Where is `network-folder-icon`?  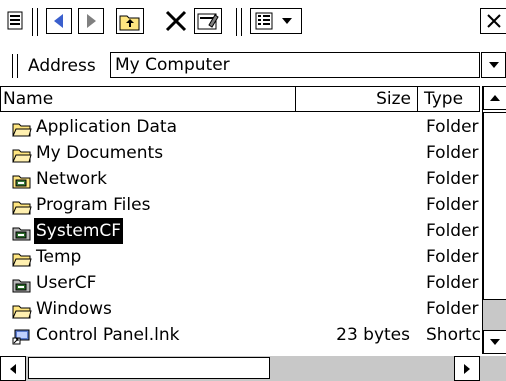 network-folder-icon is located at coordinates (22, 180).